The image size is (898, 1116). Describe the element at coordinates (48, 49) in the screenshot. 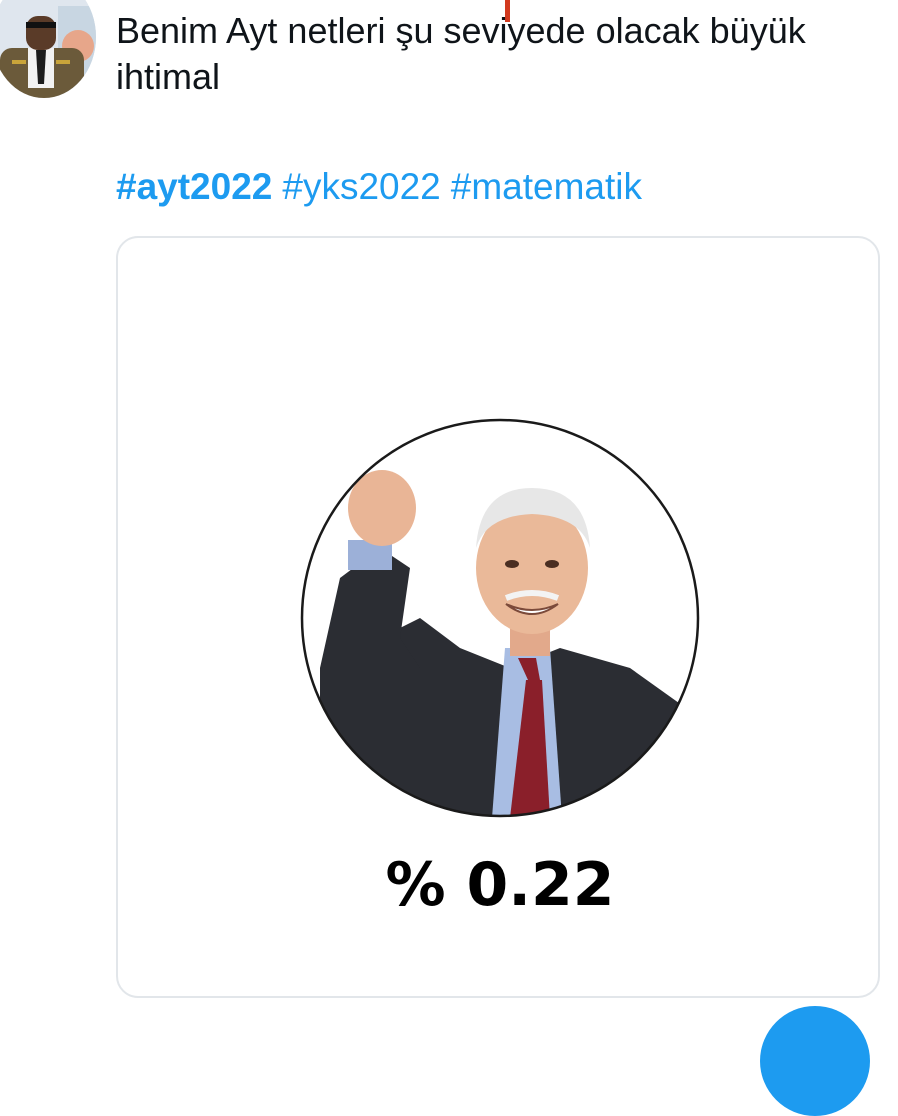

I see `author-avatar` at that location.